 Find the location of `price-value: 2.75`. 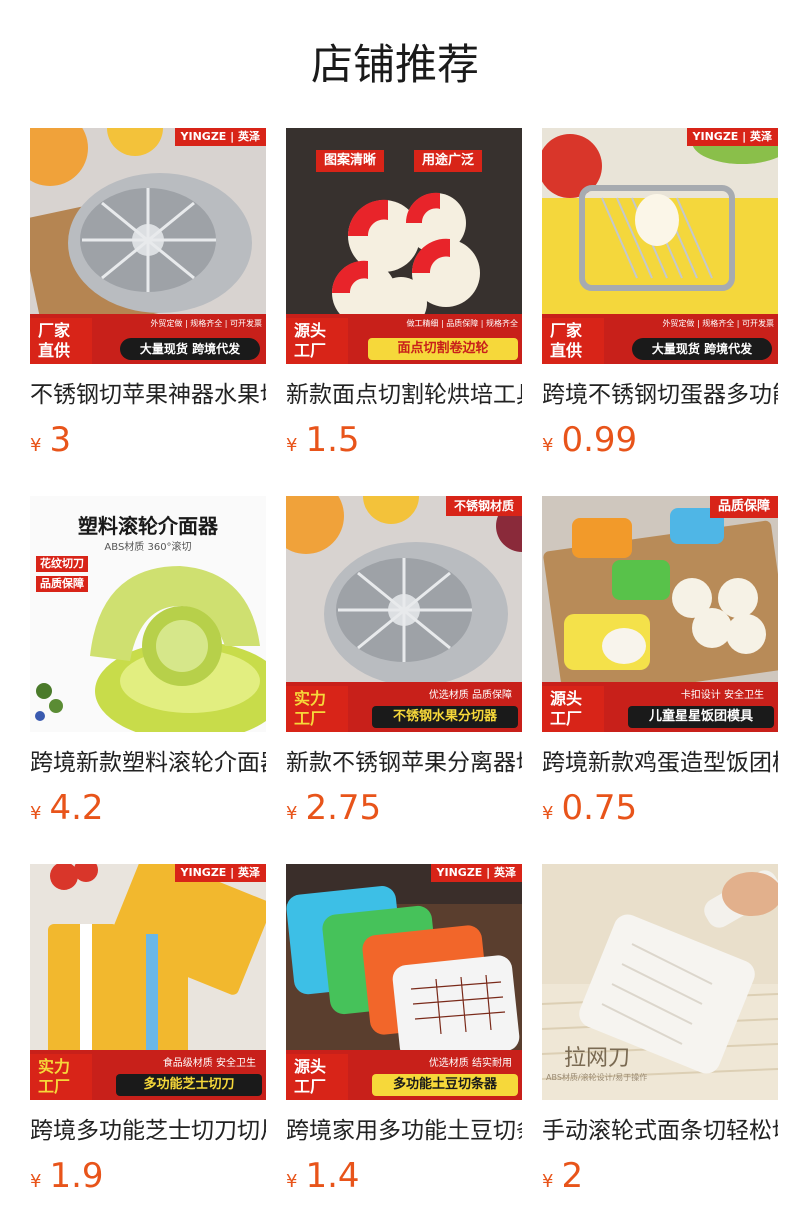

price-value: 2.75 is located at coordinates (343, 808).